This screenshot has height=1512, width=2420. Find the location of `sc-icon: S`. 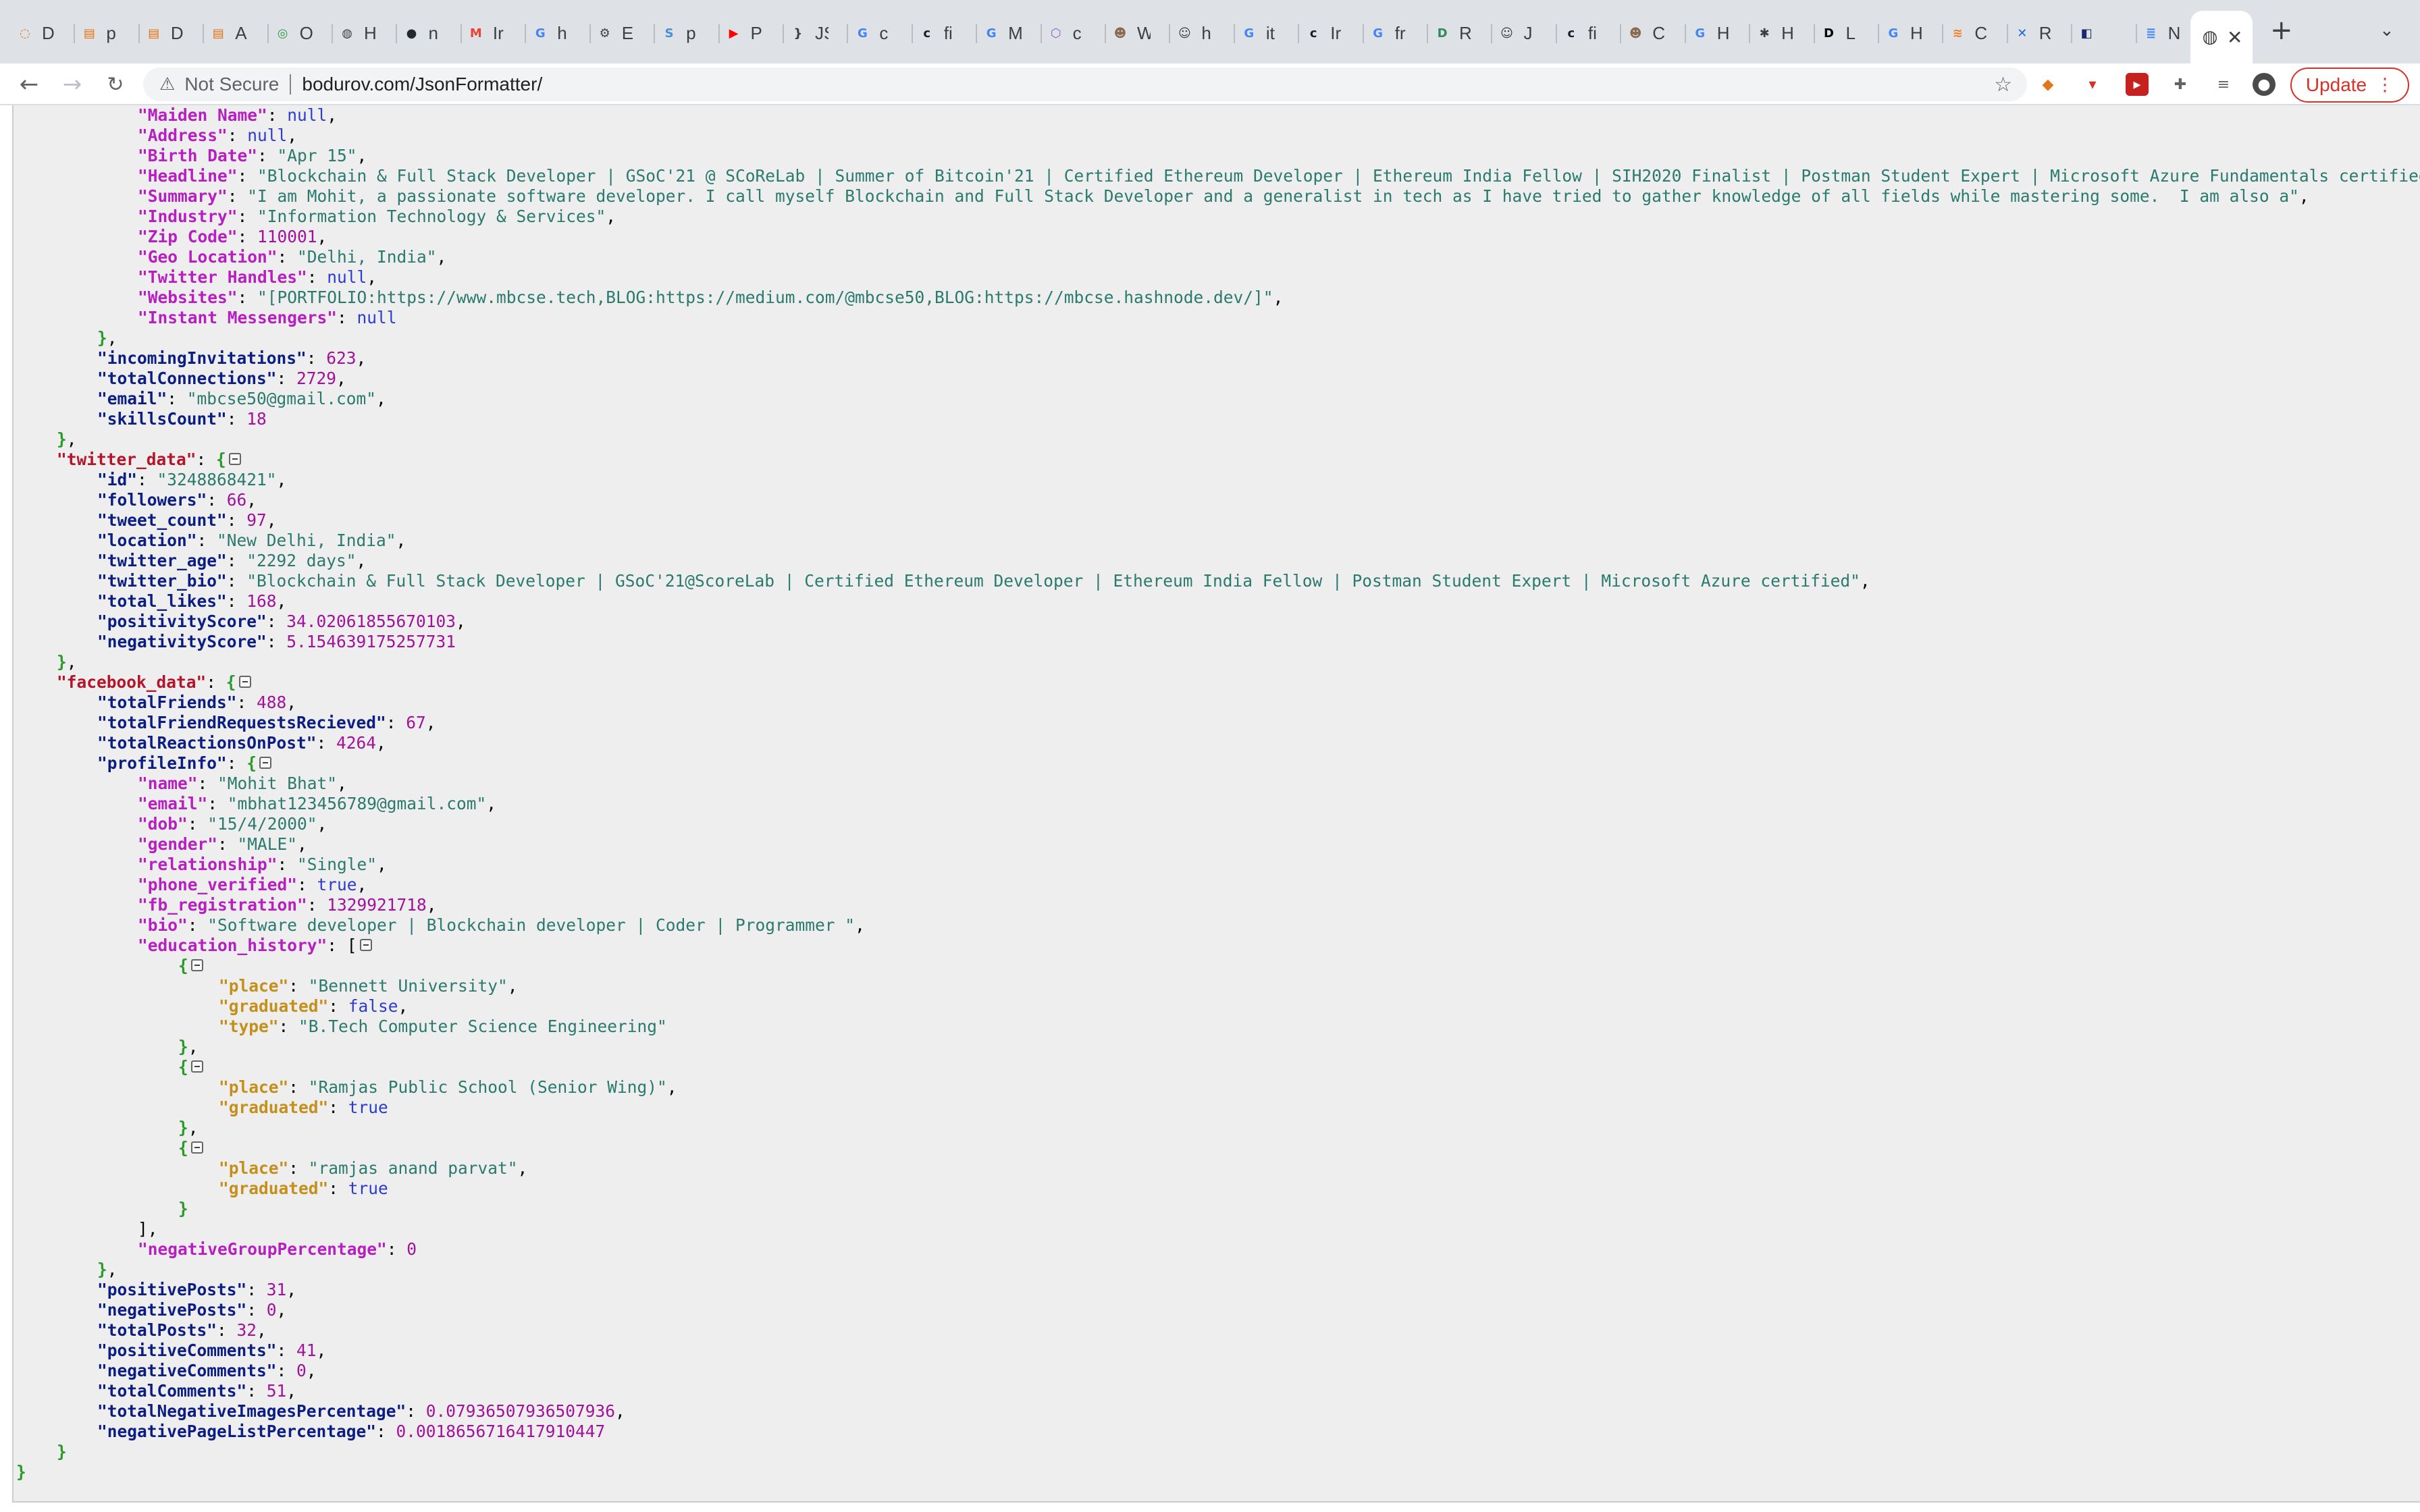

sc-icon: S is located at coordinates (669, 33).